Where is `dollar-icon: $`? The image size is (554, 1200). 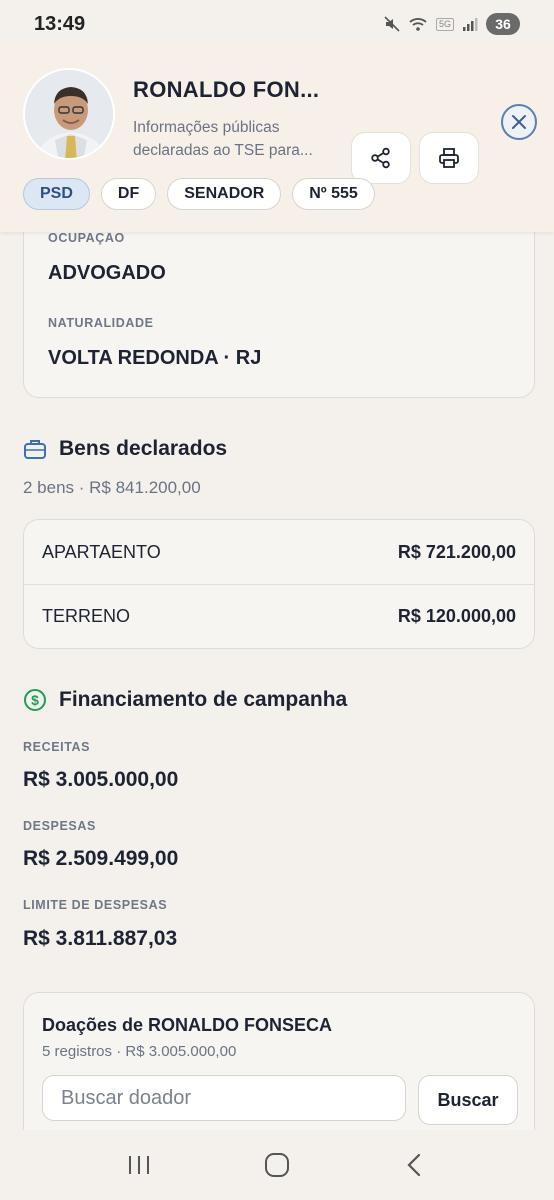 dollar-icon: $ is located at coordinates (35, 700).